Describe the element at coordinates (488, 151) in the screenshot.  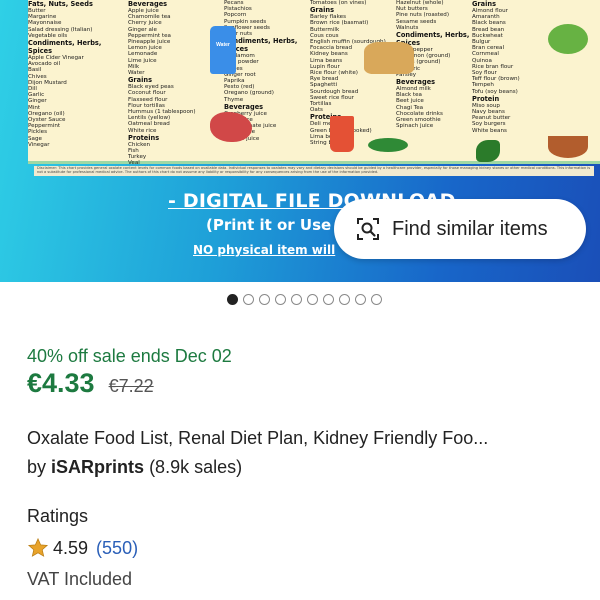
I see `spinach-illustration` at that location.